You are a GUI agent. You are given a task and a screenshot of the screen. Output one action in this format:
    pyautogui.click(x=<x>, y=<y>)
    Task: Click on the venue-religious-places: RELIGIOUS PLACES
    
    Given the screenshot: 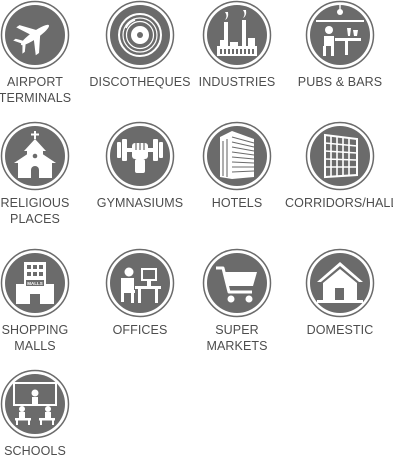 What is the action you would take?
    pyautogui.click(x=42, y=174)
    